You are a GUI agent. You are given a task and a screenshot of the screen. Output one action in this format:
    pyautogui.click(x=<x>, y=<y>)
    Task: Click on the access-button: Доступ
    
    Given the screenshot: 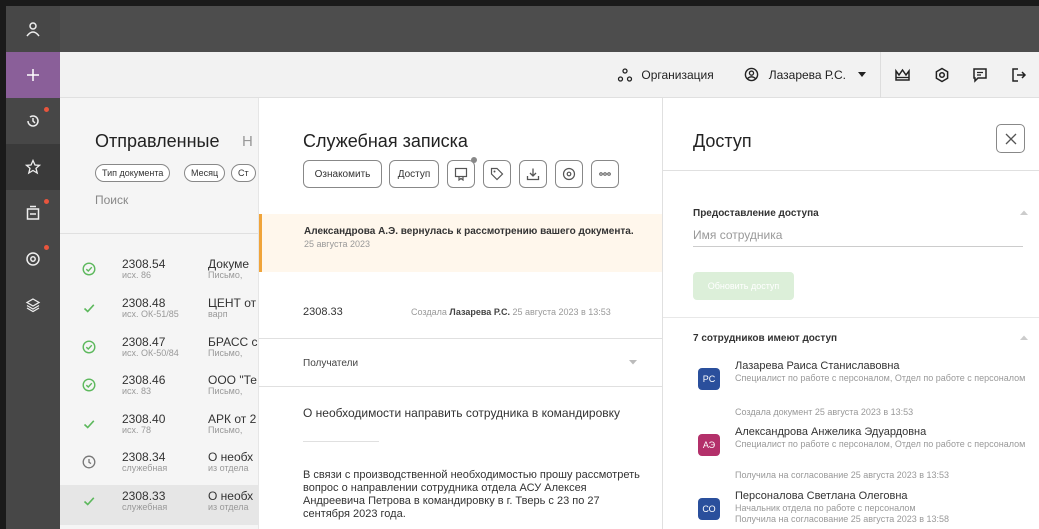 What is the action you would take?
    pyautogui.click(x=414, y=174)
    